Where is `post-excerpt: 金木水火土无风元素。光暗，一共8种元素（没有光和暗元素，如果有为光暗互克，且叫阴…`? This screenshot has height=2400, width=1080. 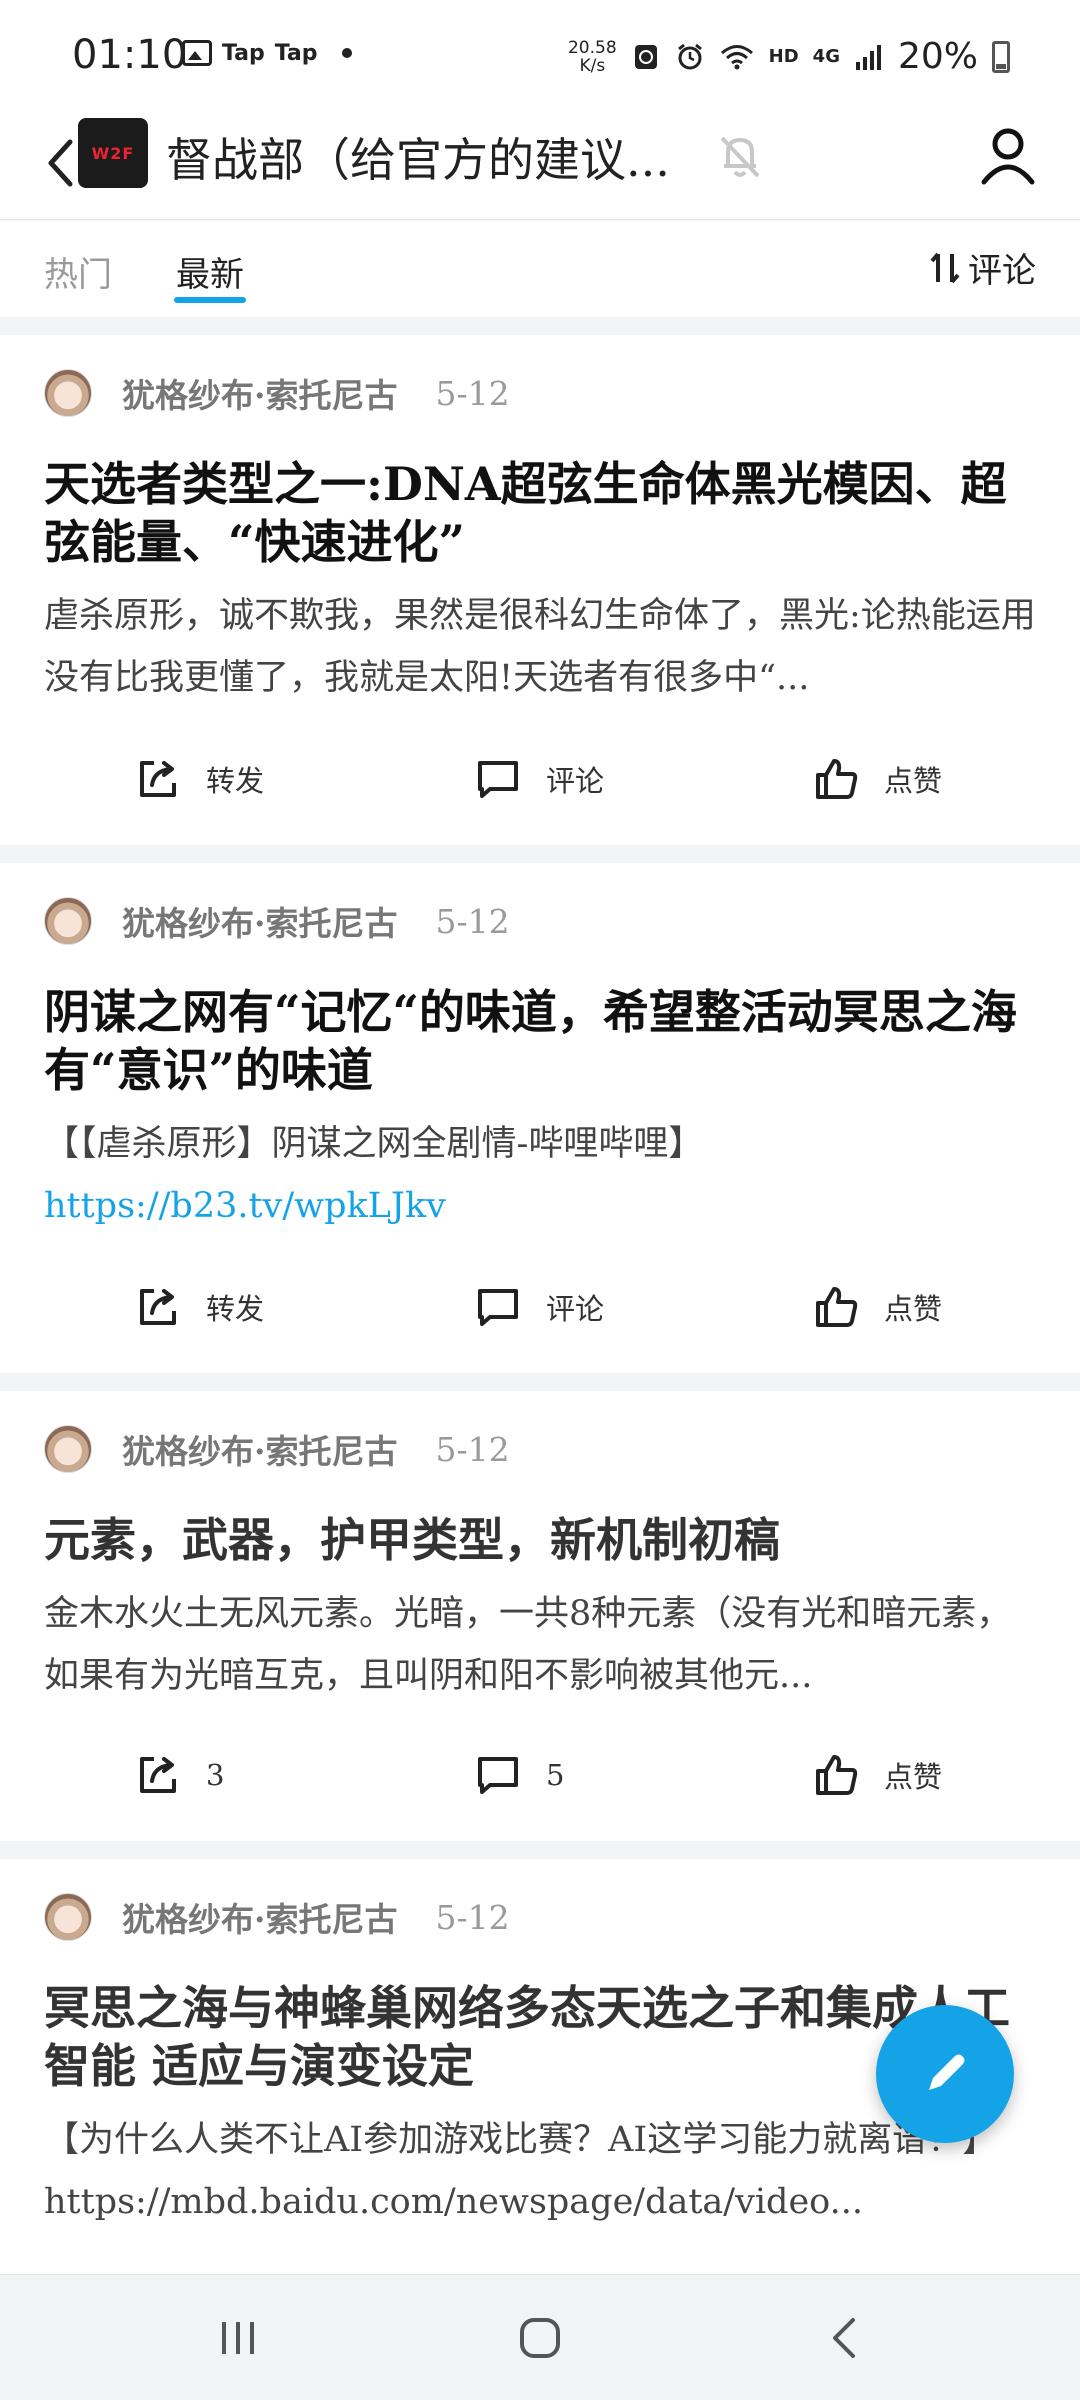 post-excerpt: 金木水火土无风元素。光暗，一共8种元素（没有光和暗元素，如果有为光暗互克，且叫阴… is located at coordinates (544, 1645).